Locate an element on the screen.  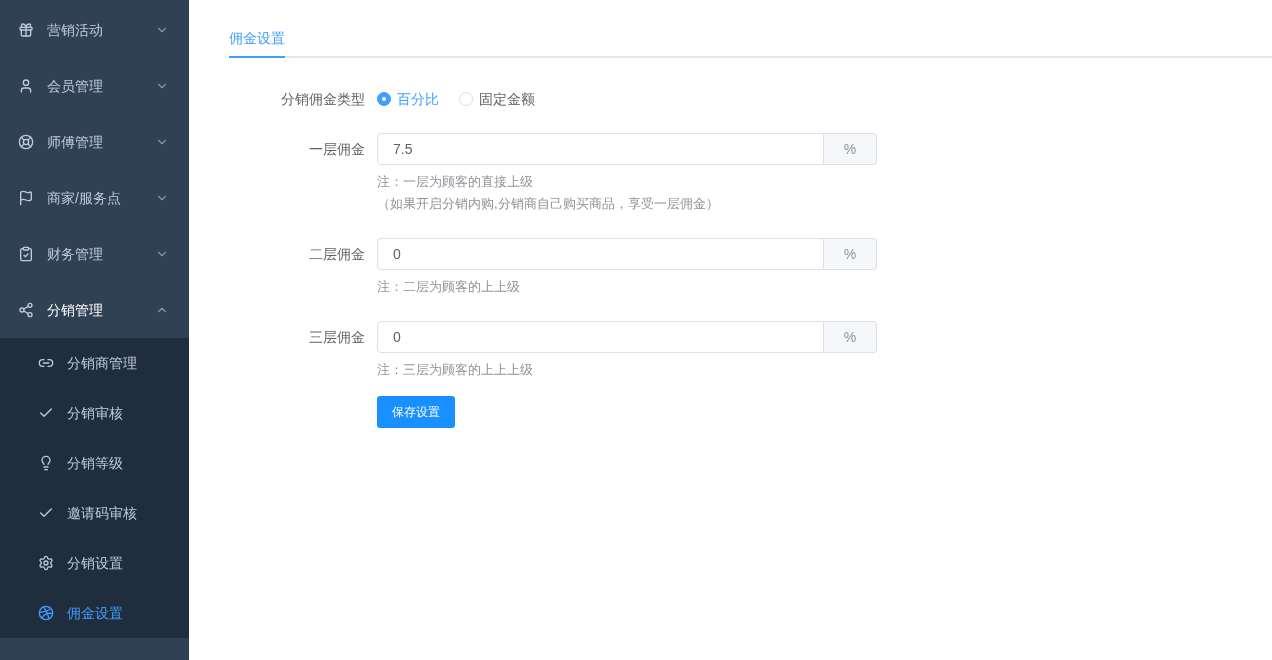
gift-icon is located at coordinates (26, 30).